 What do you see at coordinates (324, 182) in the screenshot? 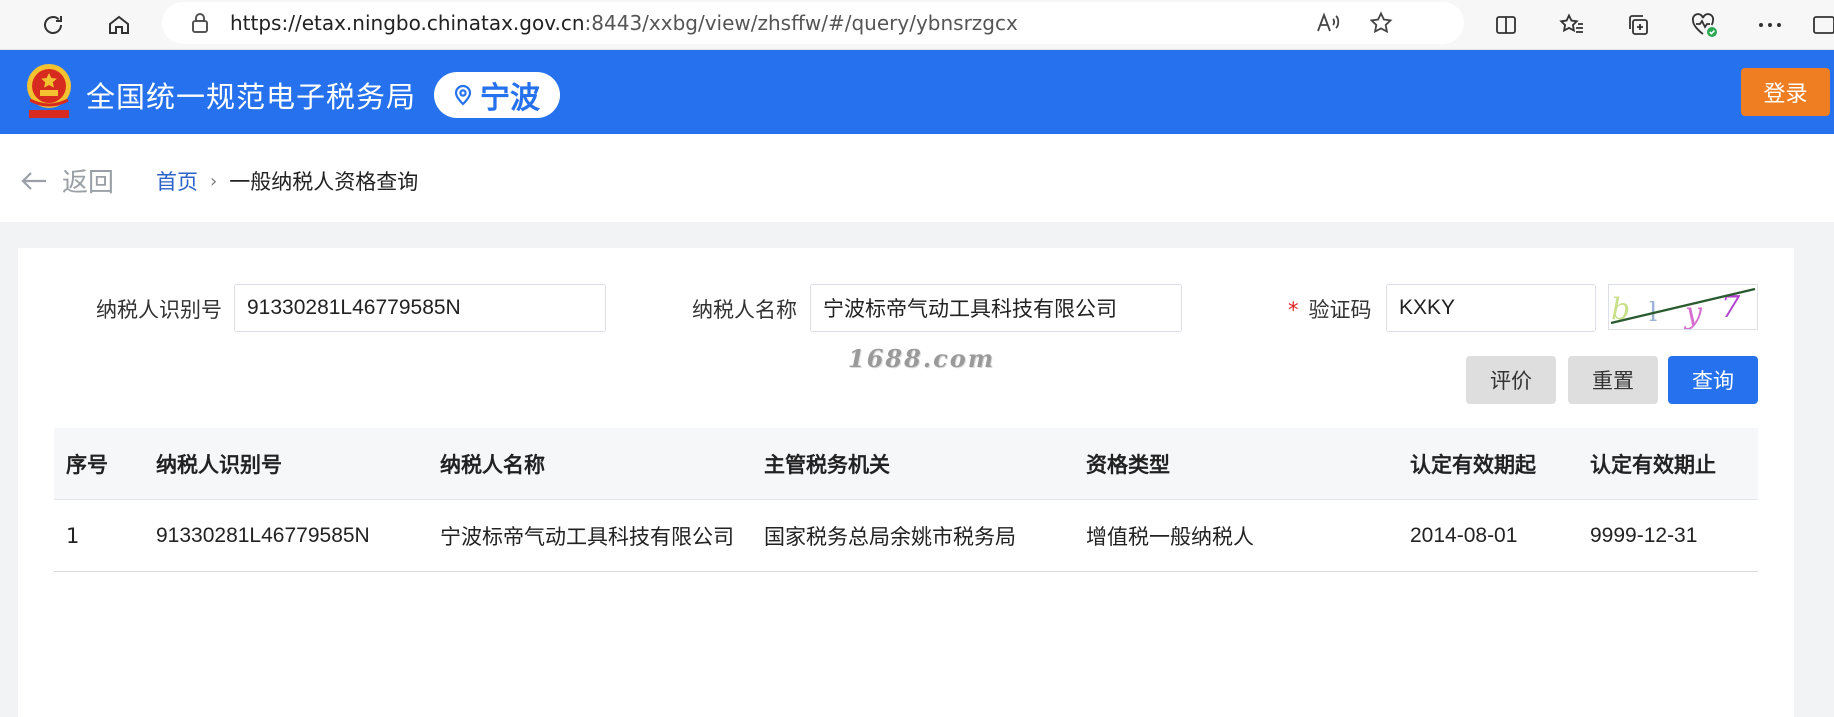
I see `breadcrumb-current: 一般纳税人资格查询` at bounding box center [324, 182].